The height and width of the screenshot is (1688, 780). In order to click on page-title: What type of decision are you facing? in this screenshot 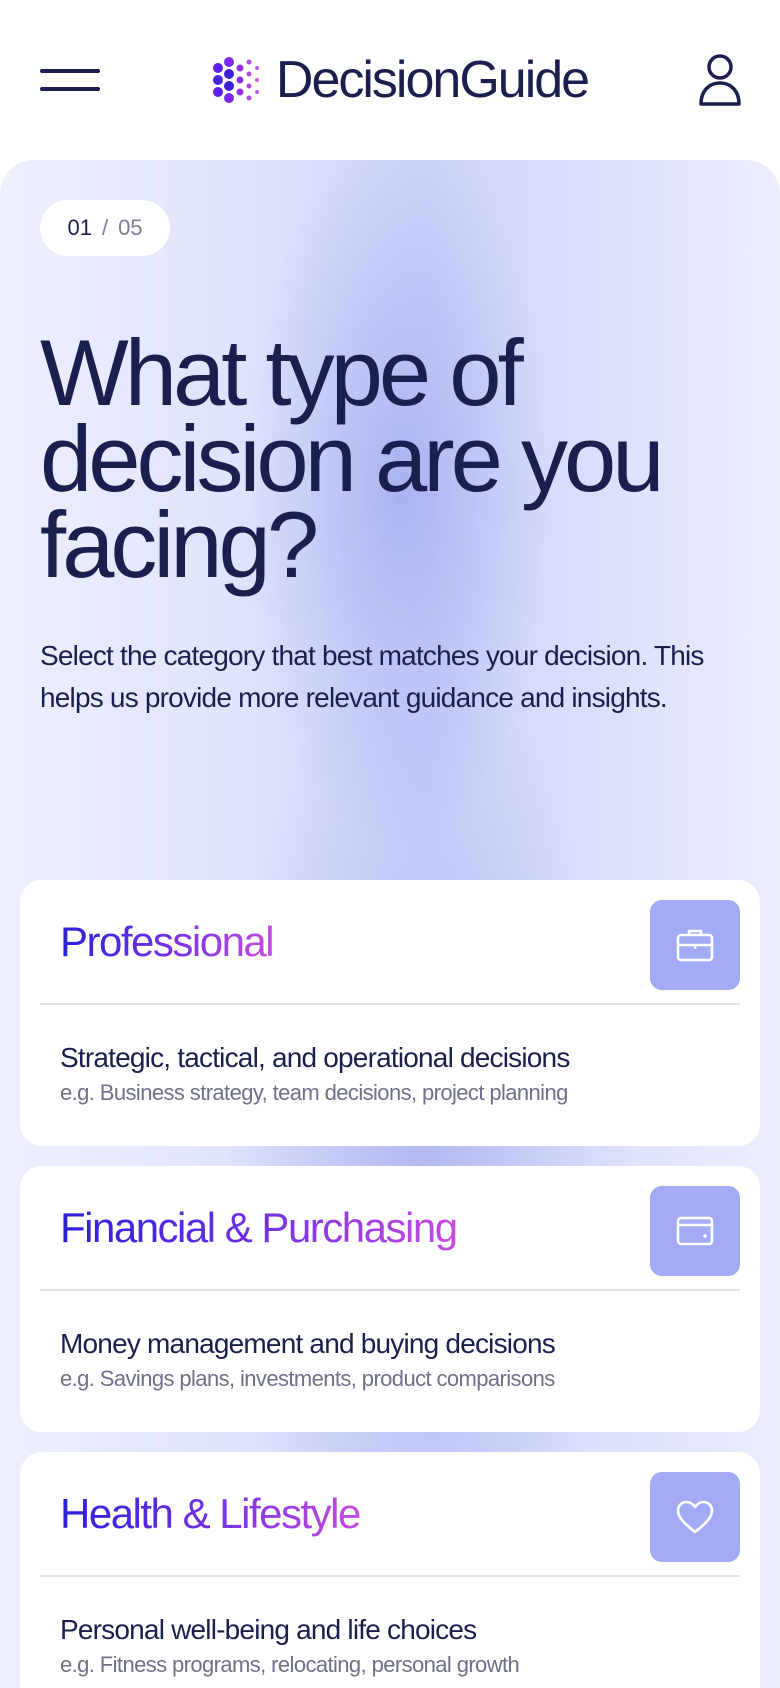, I will do `click(352, 458)`.